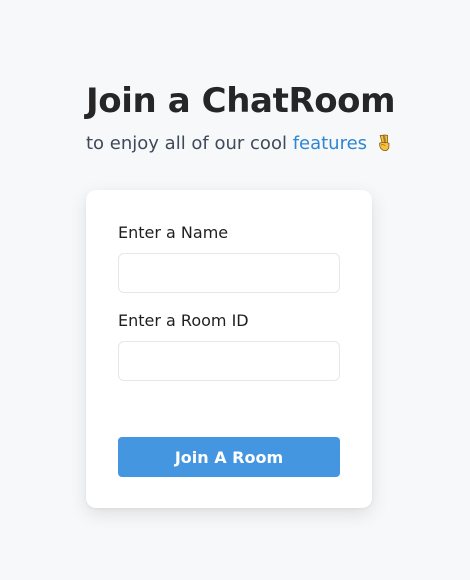 The height and width of the screenshot is (580, 470). What do you see at coordinates (183, 320) in the screenshot?
I see `room-id-label: Enter a Room ID` at bounding box center [183, 320].